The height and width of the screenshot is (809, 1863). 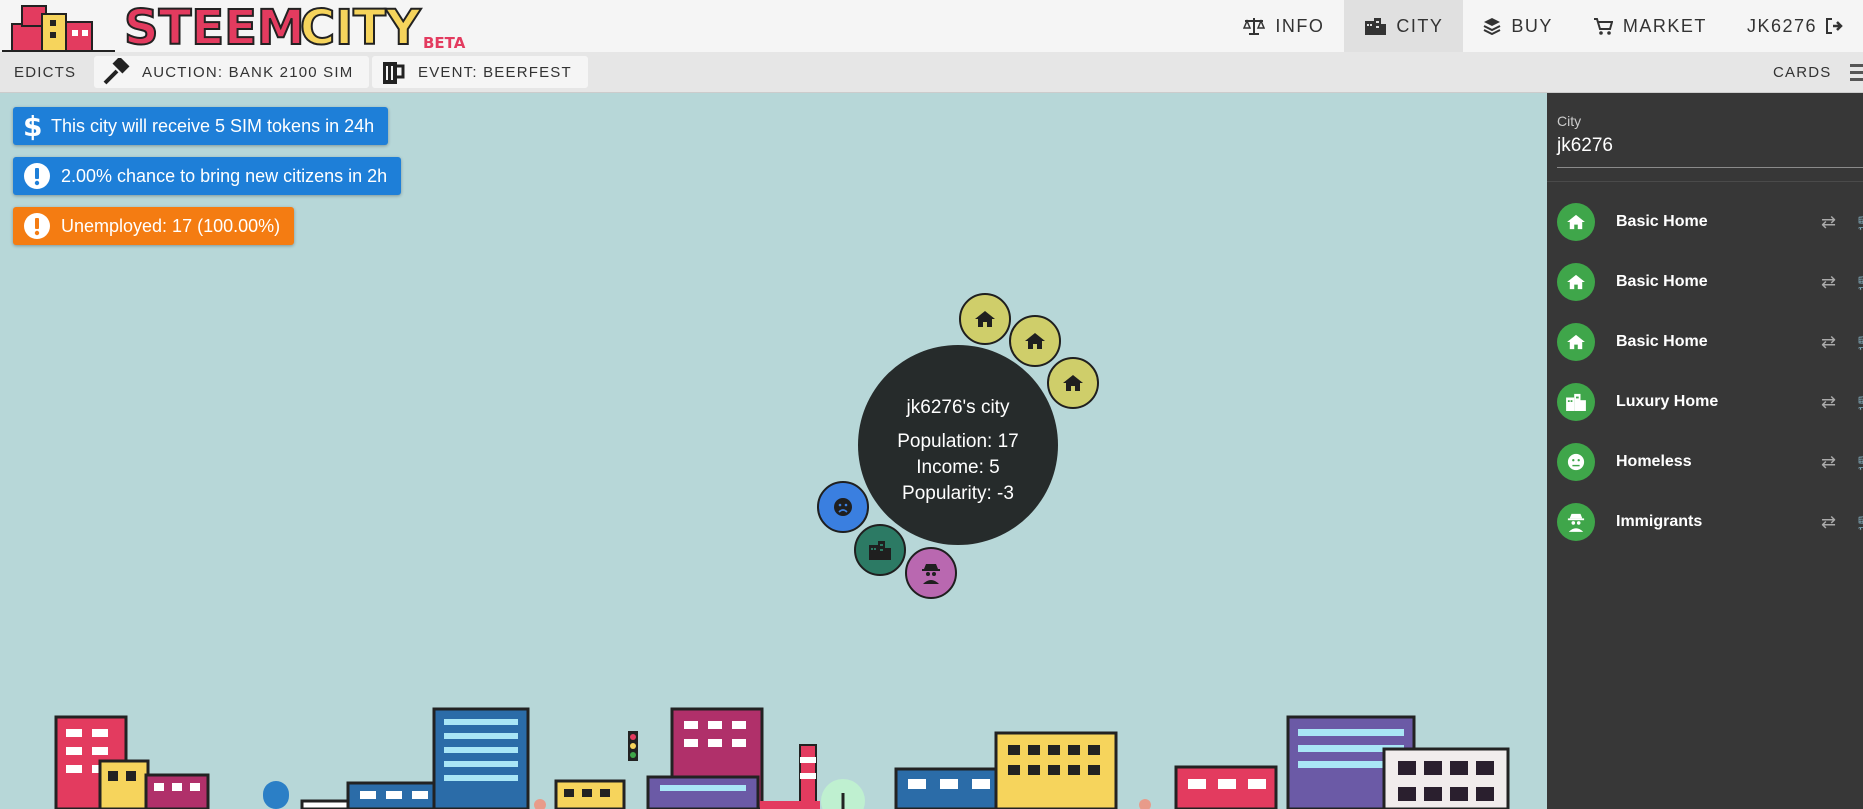 What do you see at coordinates (1664, 25) in the screenshot?
I see `nav-market-label: MARKET` at bounding box center [1664, 25].